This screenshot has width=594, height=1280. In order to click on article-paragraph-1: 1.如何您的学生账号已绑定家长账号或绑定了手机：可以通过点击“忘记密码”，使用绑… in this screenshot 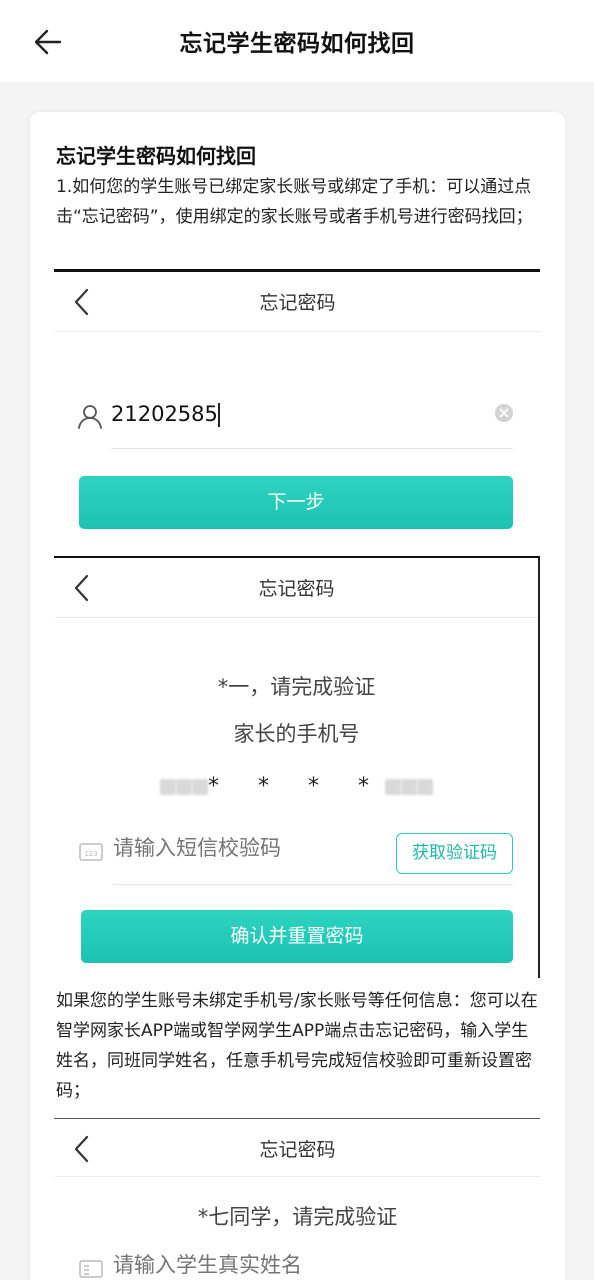, I will do `click(294, 202)`.